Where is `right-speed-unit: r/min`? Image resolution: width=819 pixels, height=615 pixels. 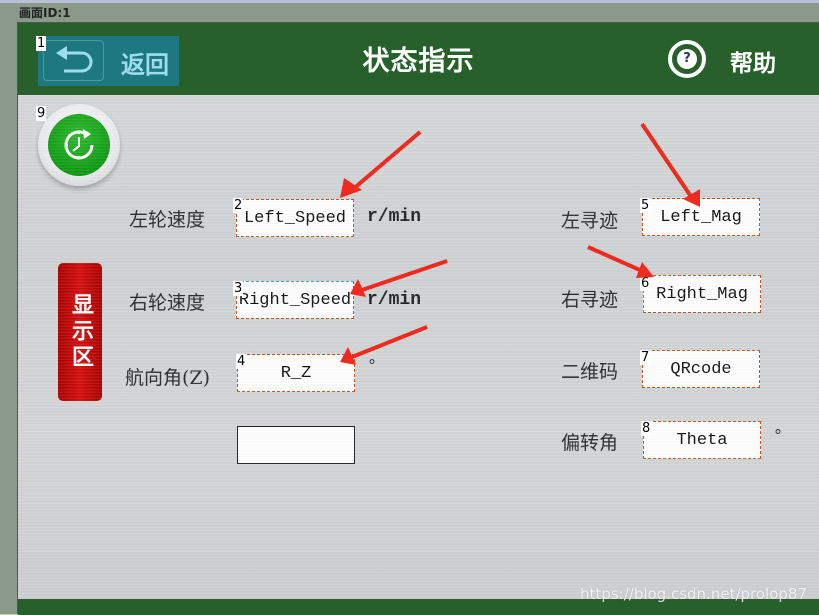 right-speed-unit: r/min is located at coordinates (394, 300).